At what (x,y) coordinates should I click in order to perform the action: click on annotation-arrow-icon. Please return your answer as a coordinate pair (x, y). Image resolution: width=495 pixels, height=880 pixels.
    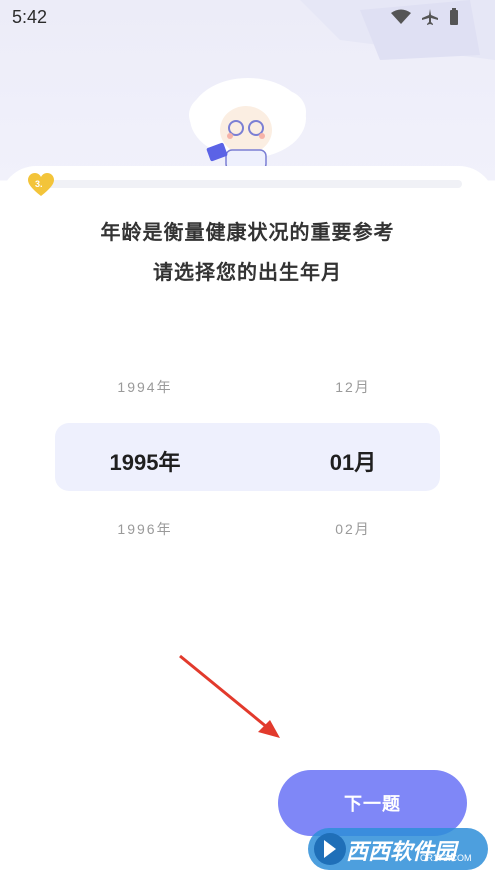
    Looking at the image, I should click on (229, 696).